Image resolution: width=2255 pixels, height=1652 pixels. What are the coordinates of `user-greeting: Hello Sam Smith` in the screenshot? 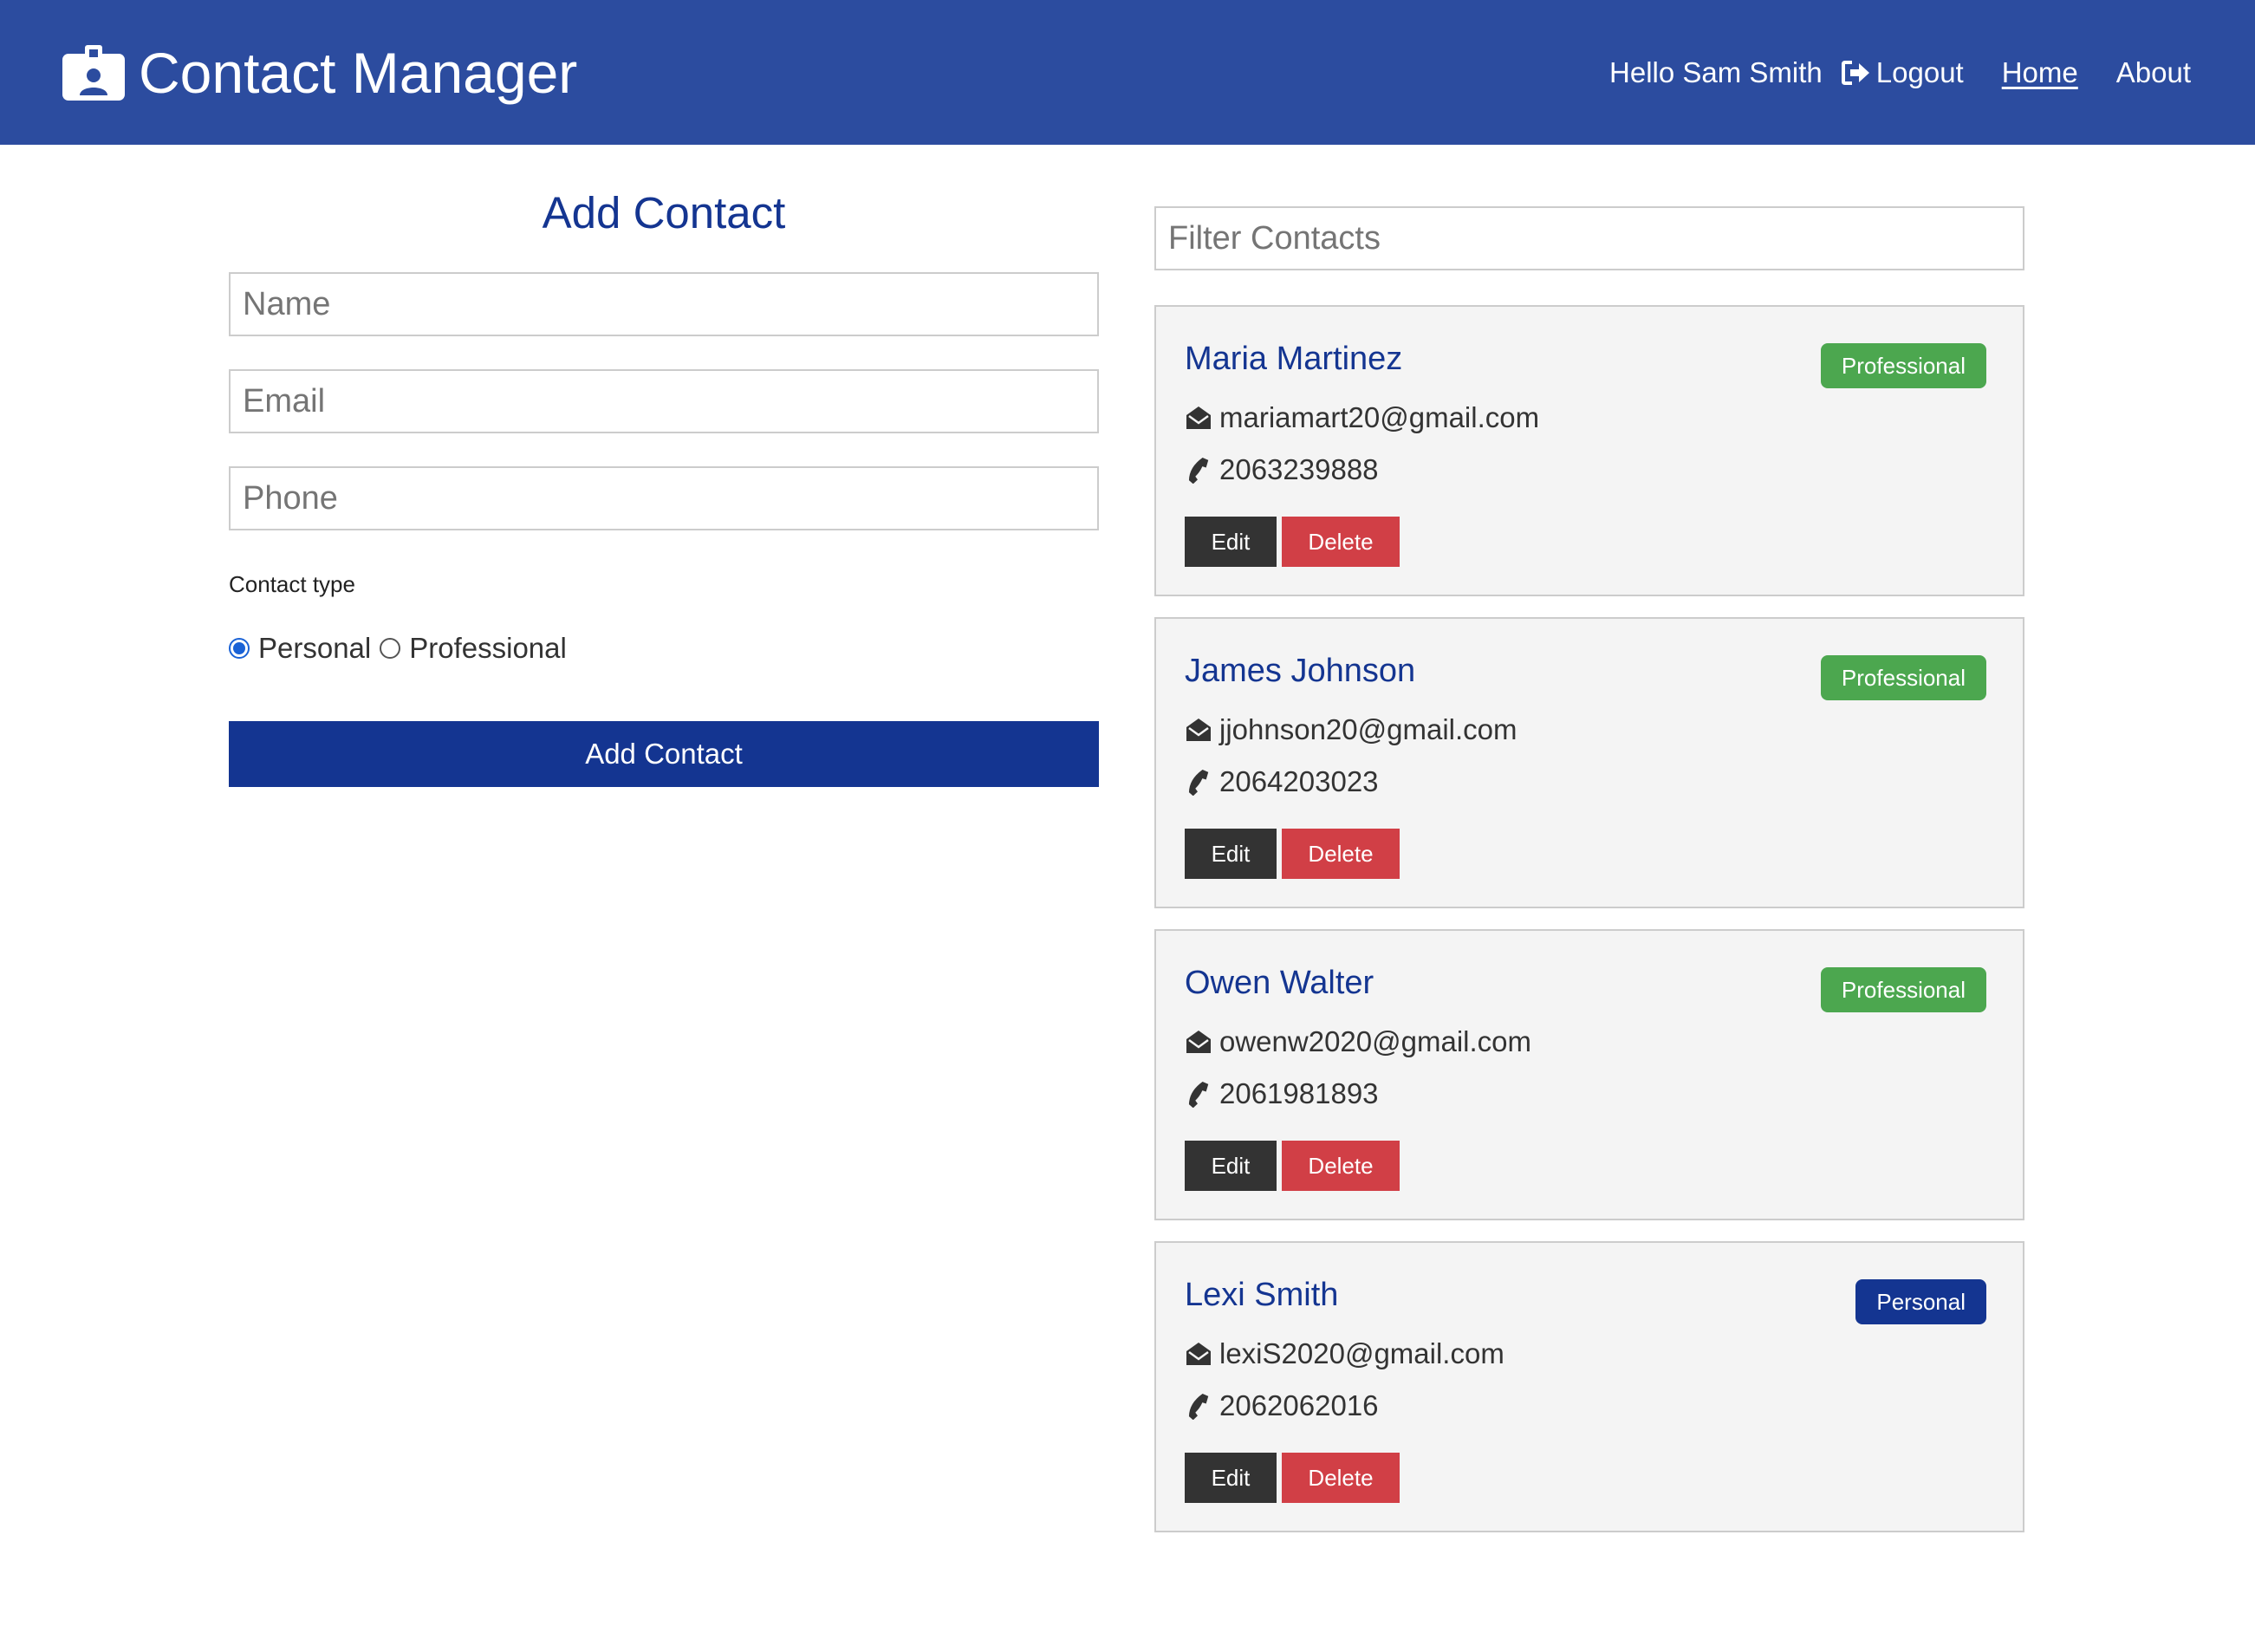 It's located at (1716, 71).